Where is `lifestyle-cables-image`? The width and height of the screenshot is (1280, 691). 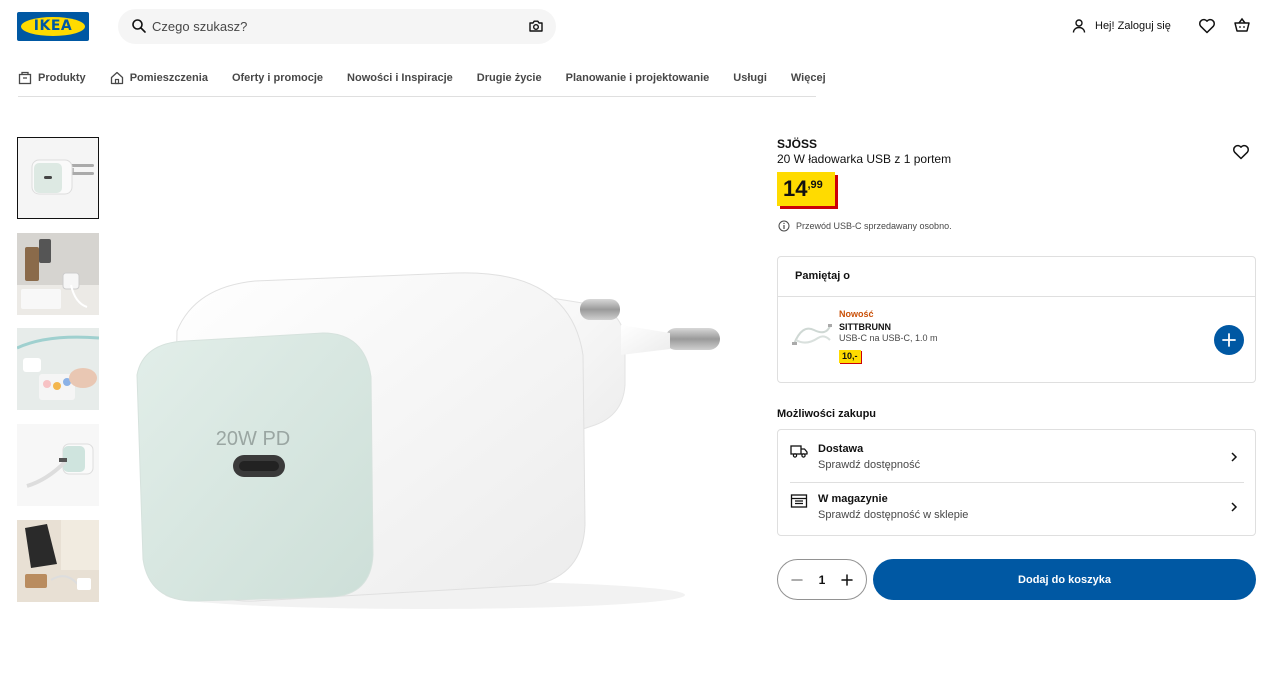
lifestyle-cables-image is located at coordinates (58, 369).